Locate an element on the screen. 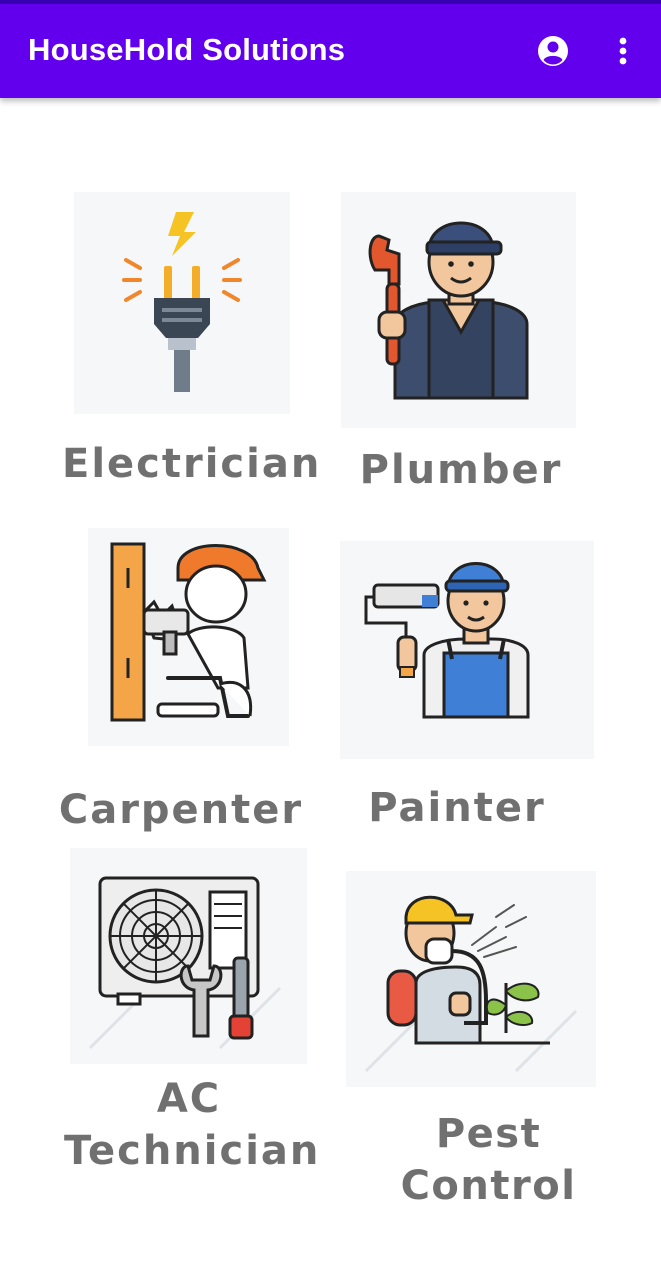 This screenshot has height=1280, width=661. app-title: HouseHold Solutions is located at coordinates (187, 49).